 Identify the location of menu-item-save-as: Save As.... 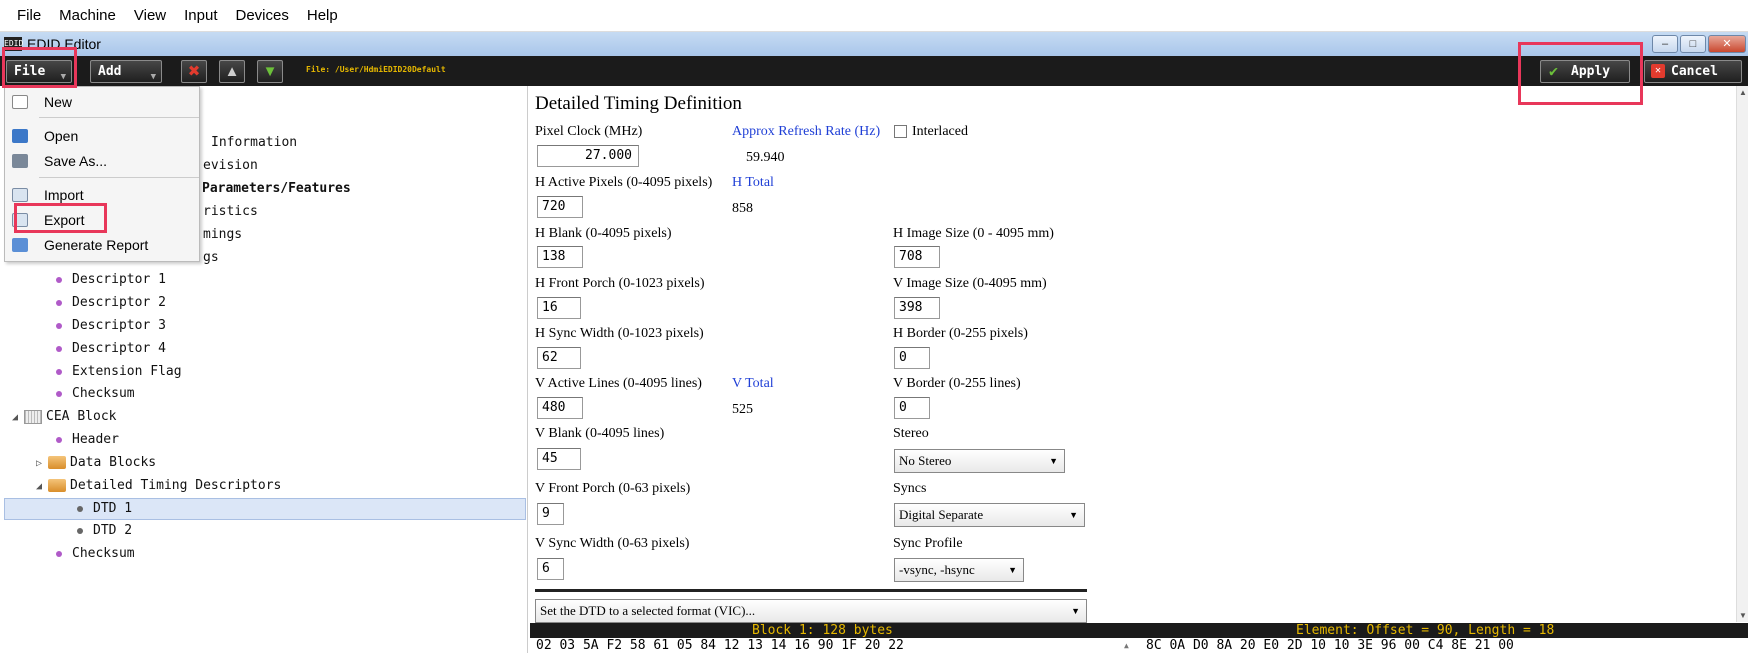
(103, 161).